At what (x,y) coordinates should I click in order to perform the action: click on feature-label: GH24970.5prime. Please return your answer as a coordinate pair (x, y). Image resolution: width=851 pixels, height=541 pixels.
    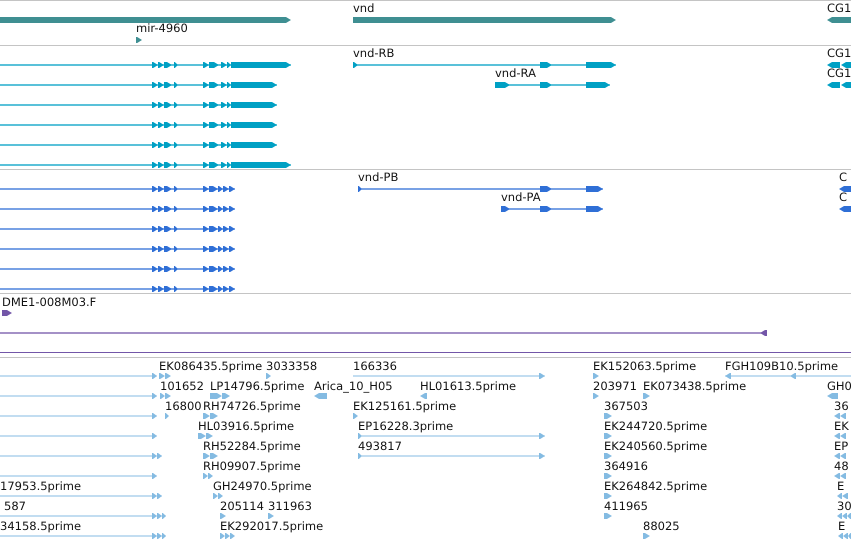
    Looking at the image, I should click on (262, 486).